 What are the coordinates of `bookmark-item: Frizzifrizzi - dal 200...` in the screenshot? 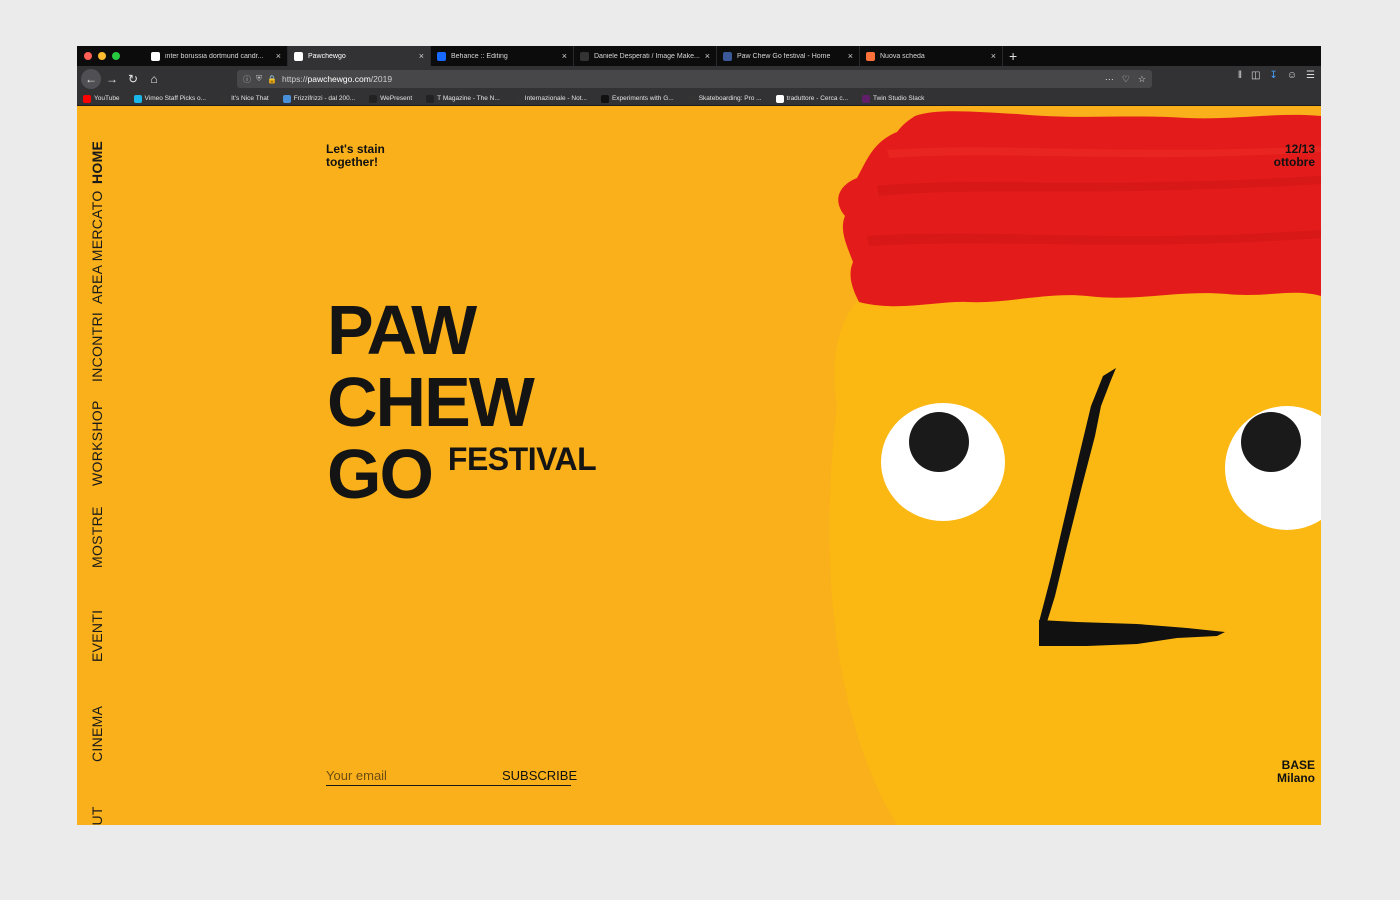 It's located at (323, 98).